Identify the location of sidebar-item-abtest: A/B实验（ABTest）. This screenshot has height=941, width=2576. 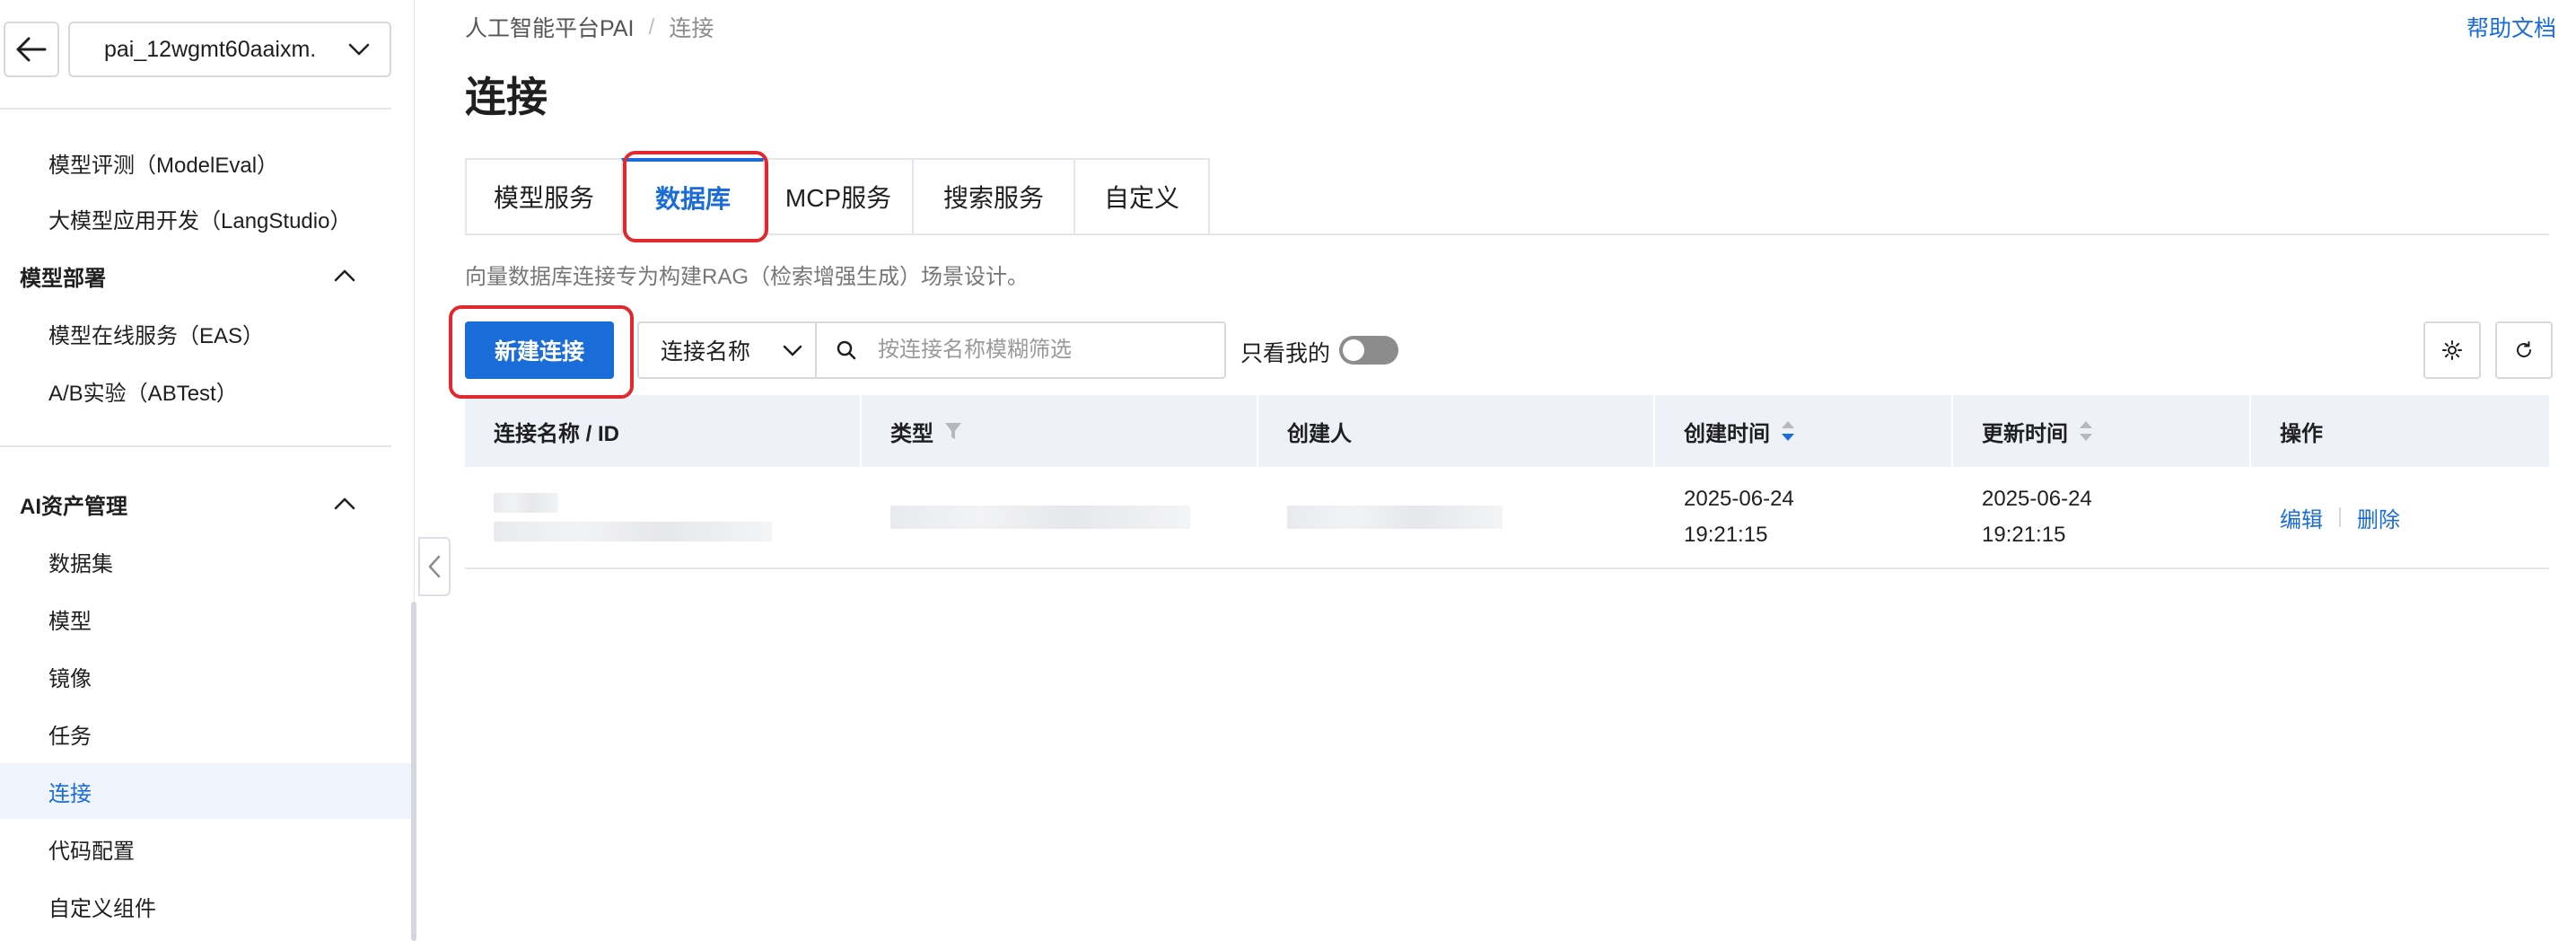
(205, 390).